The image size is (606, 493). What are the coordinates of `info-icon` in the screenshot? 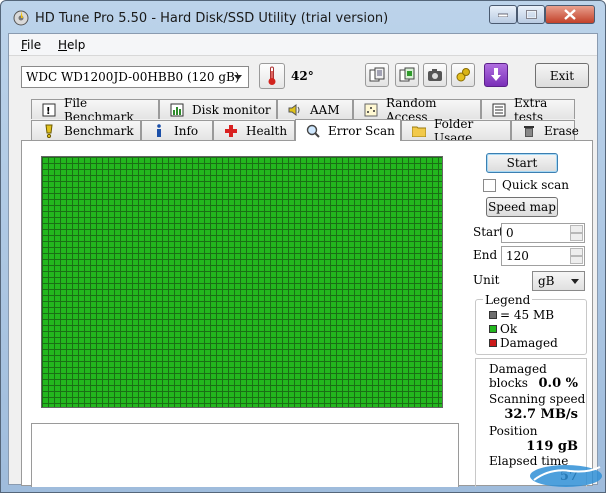 It's located at (159, 130).